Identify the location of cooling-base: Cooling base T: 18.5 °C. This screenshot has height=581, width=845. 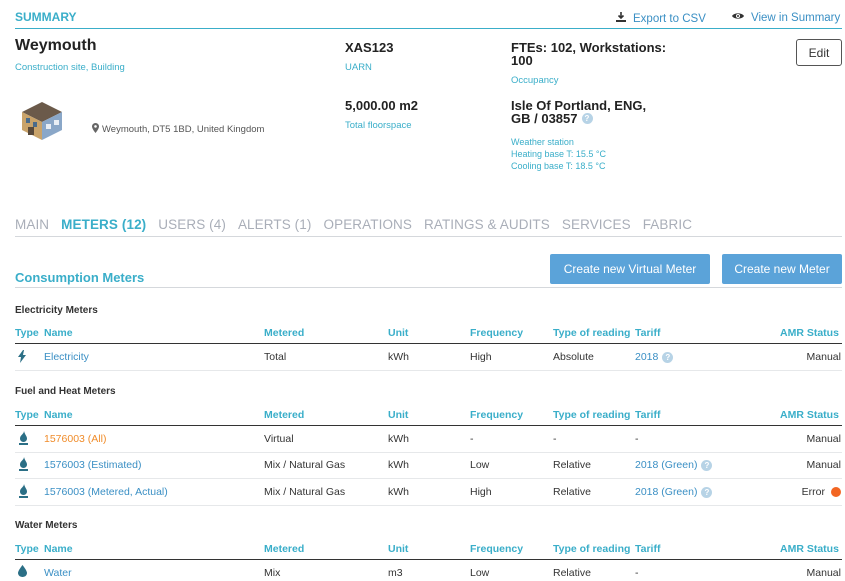
(558, 166).